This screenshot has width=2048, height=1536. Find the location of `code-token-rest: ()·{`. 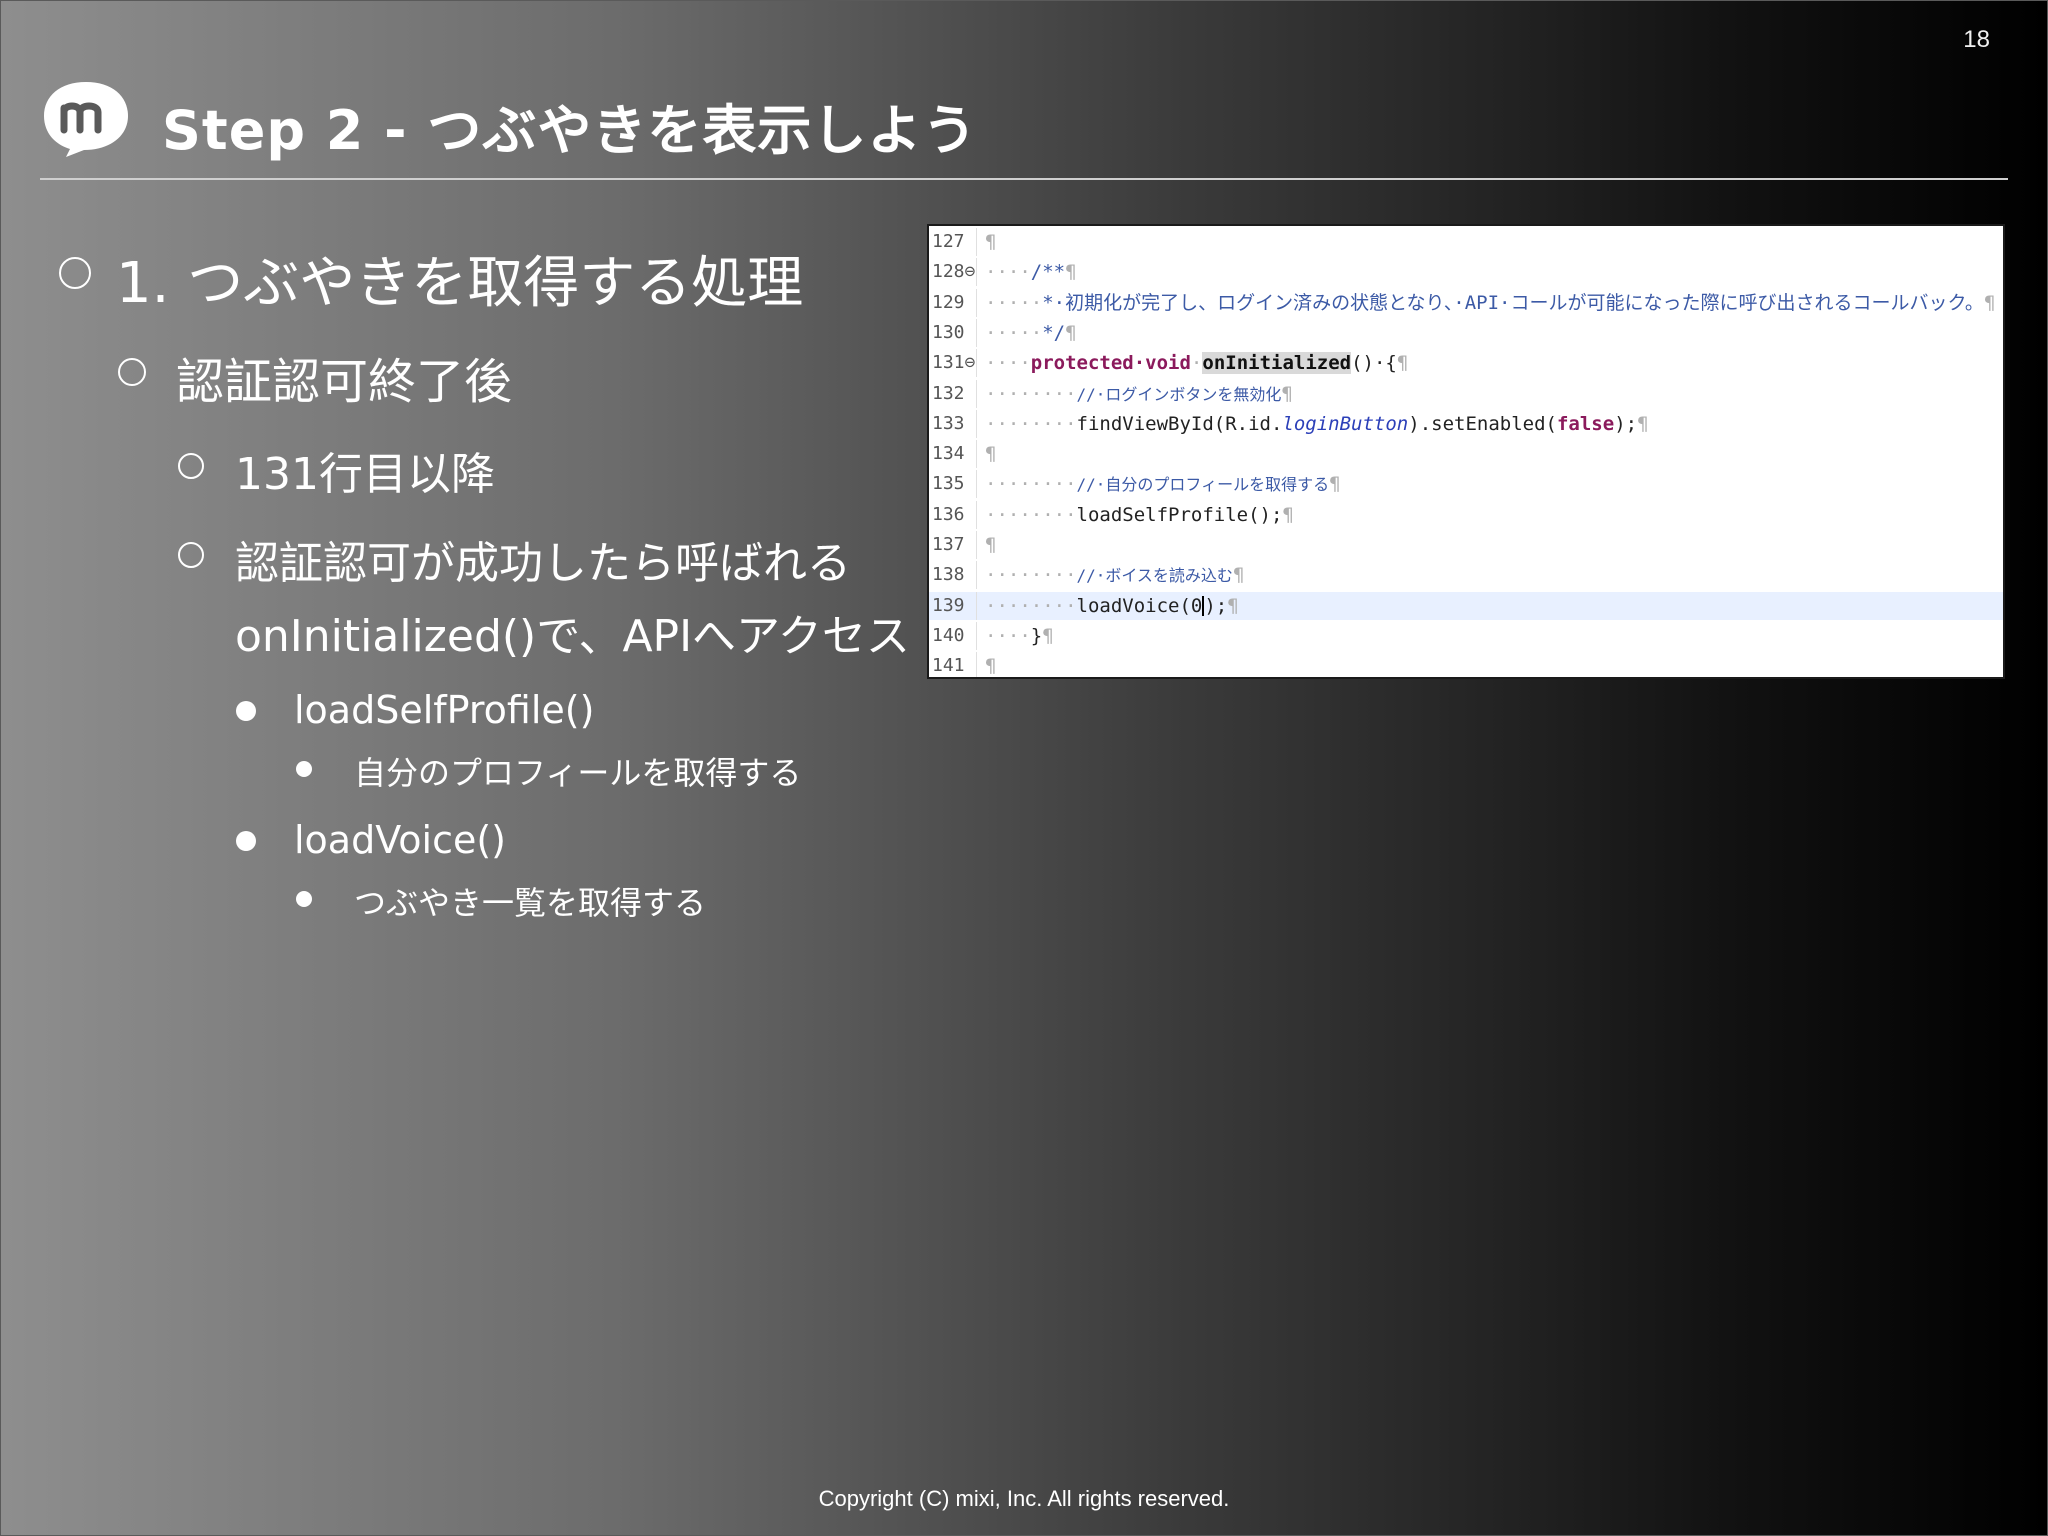

code-token-rest: ()·{ is located at coordinates (1374, 363).